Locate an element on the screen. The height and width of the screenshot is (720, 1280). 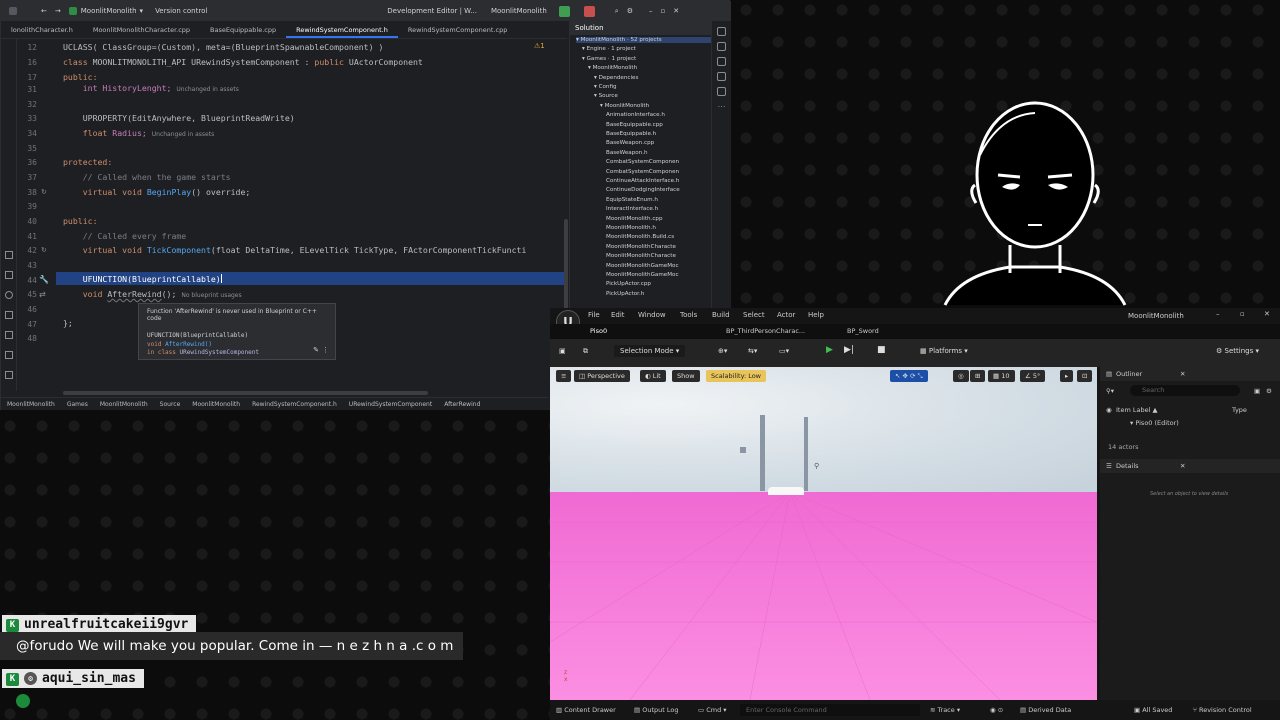
solution-tree-item: CombatSystemComponen is located at coordinates (658, 172).